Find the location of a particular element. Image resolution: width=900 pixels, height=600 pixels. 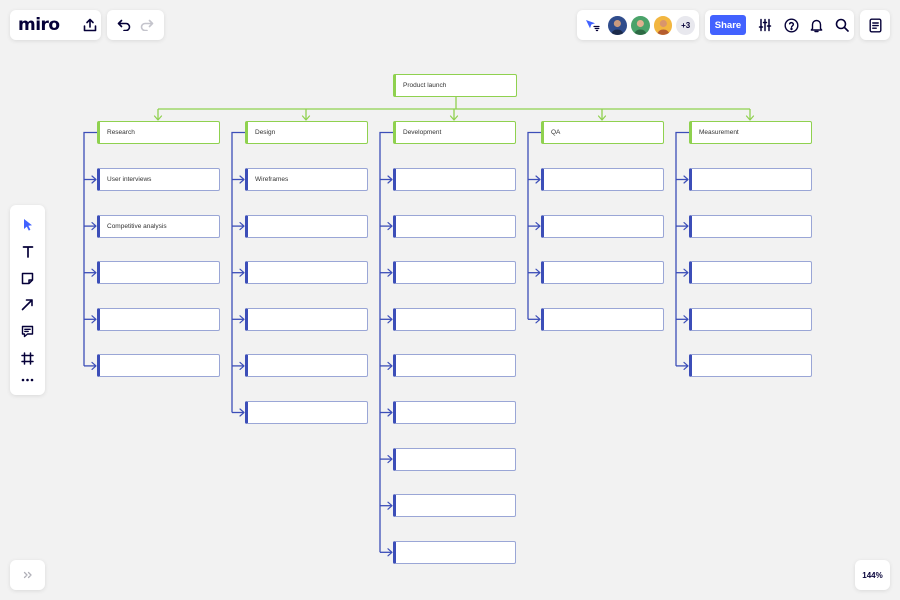

redo-icon is located at coordinates (147, 25).